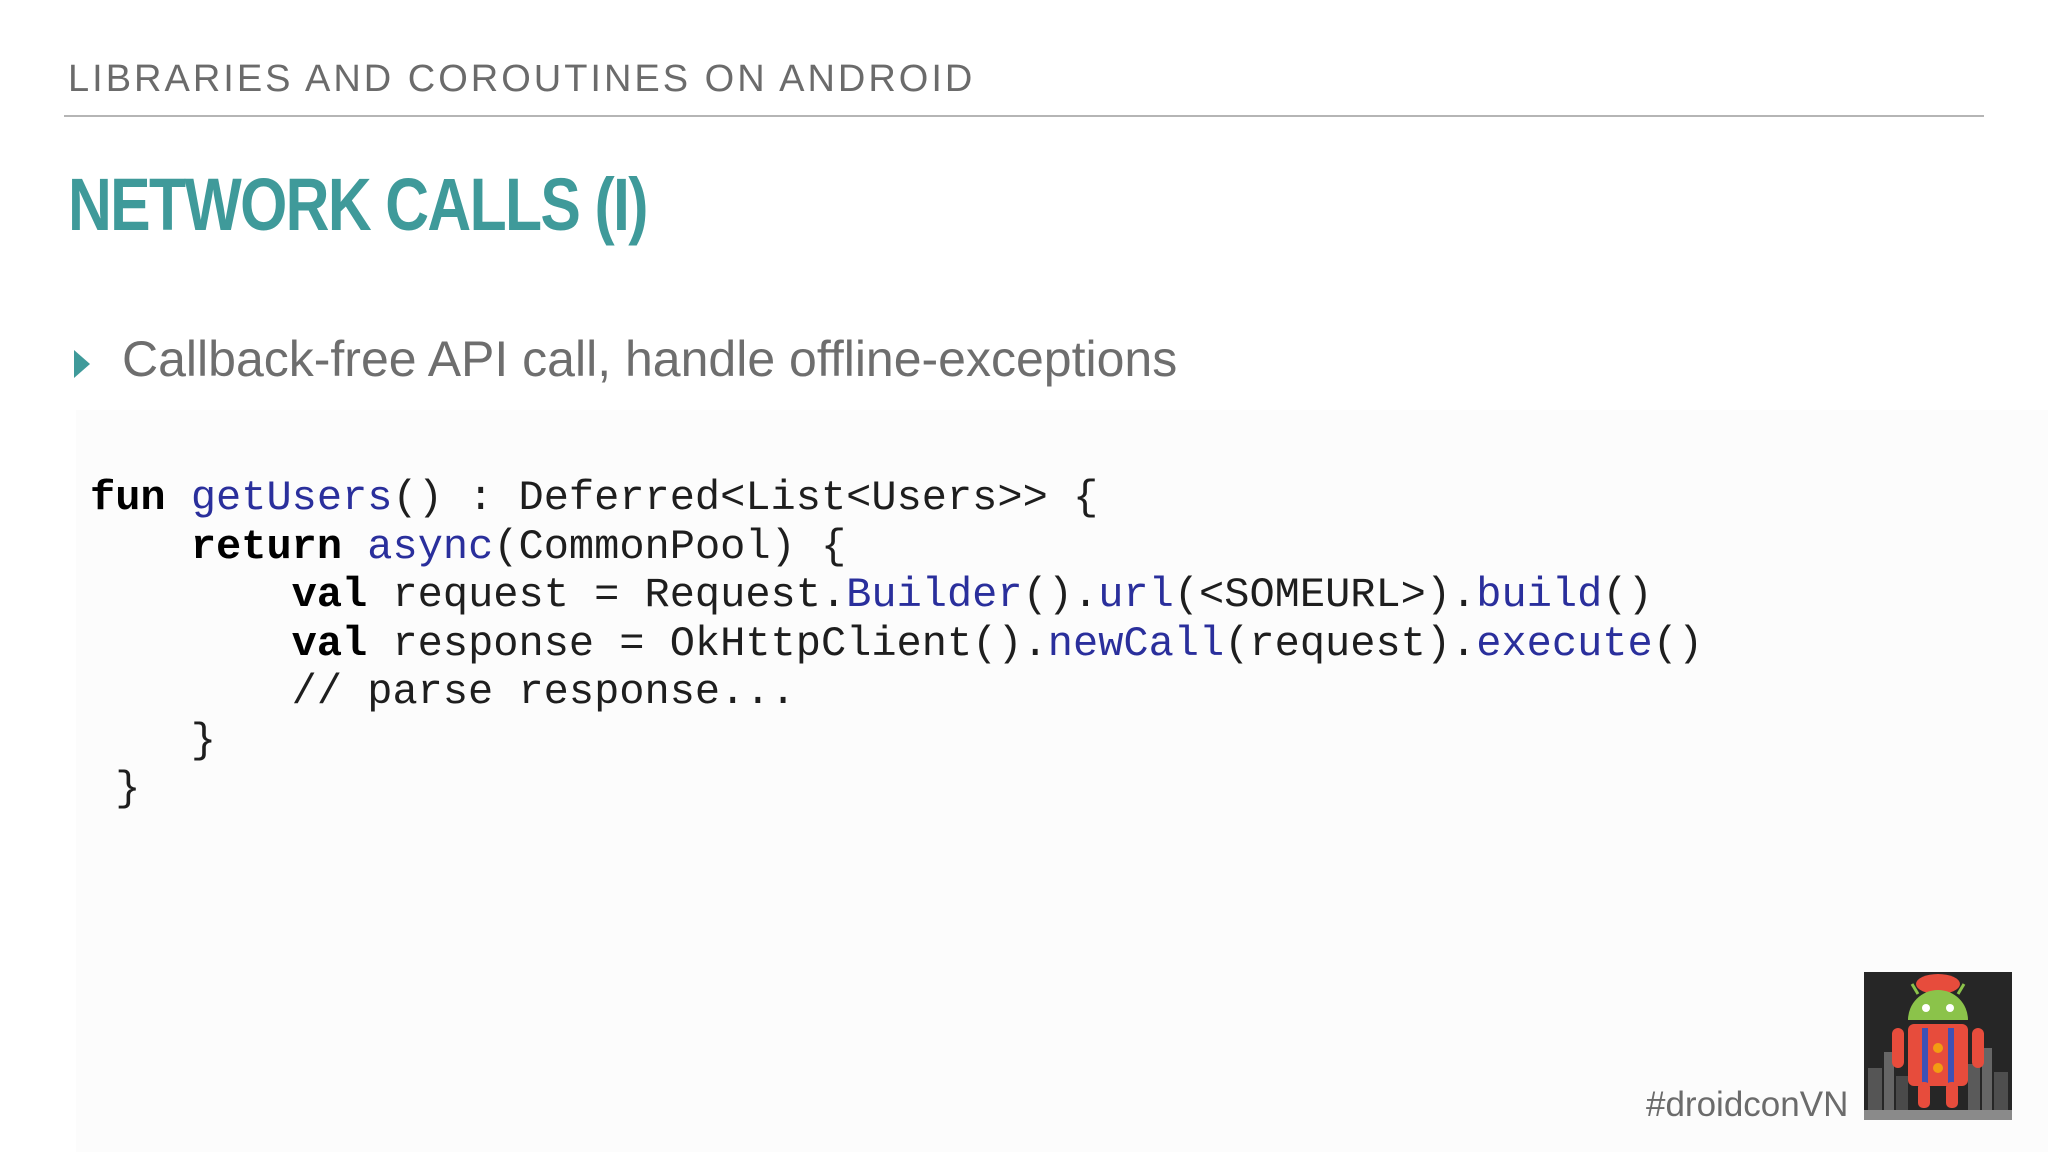 The height and width of the screenshot is (1152, 2048). I want to click on slide-title: NETWORK CALLS (I), so click(358, 204).